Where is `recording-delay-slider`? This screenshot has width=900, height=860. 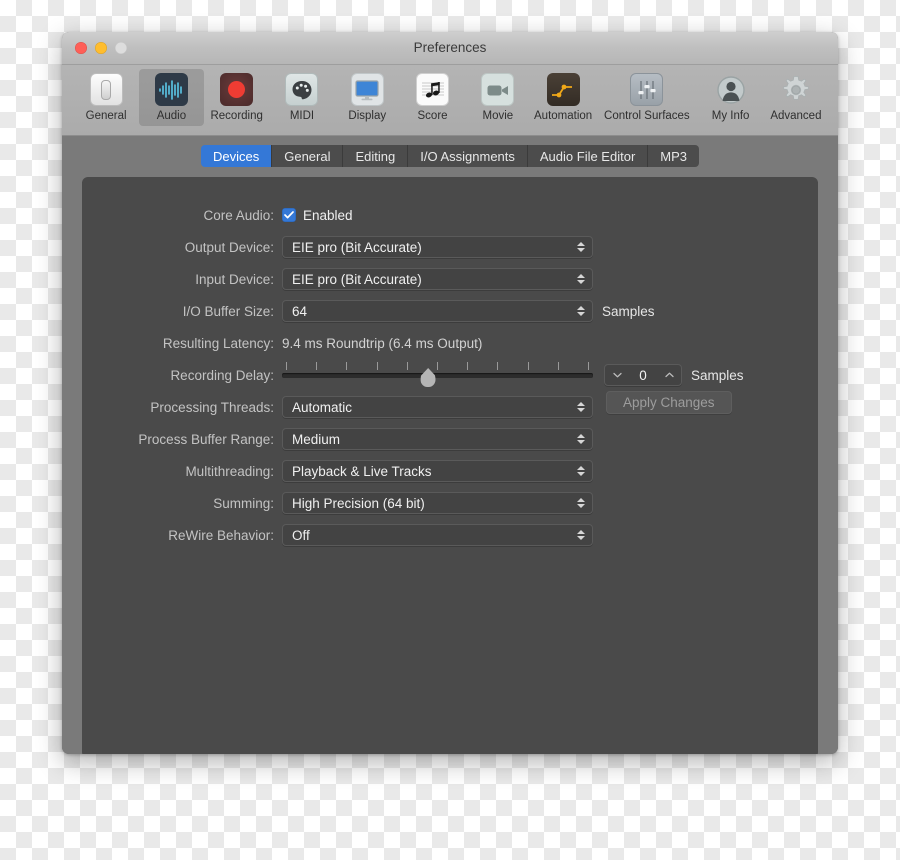
recording-delay-slider is located at coordinates (437, 375).